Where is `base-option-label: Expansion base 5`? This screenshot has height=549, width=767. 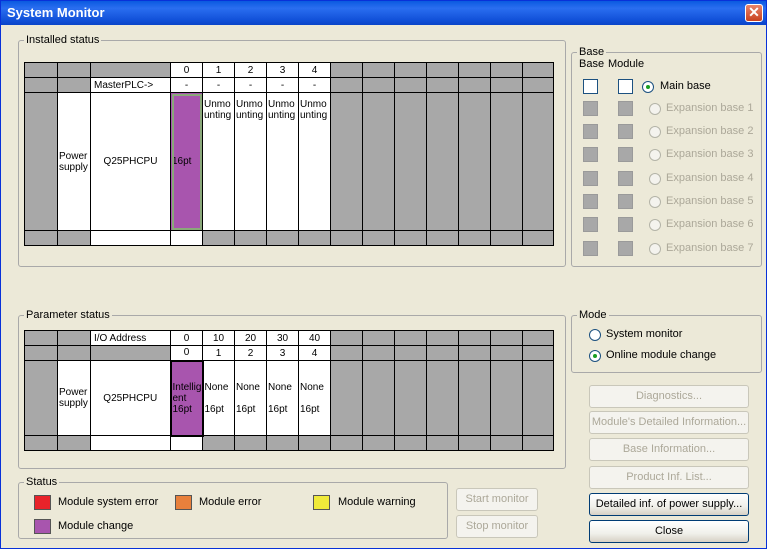 base-option-label: Expansion base 5 is located at coordinates (710, 201).